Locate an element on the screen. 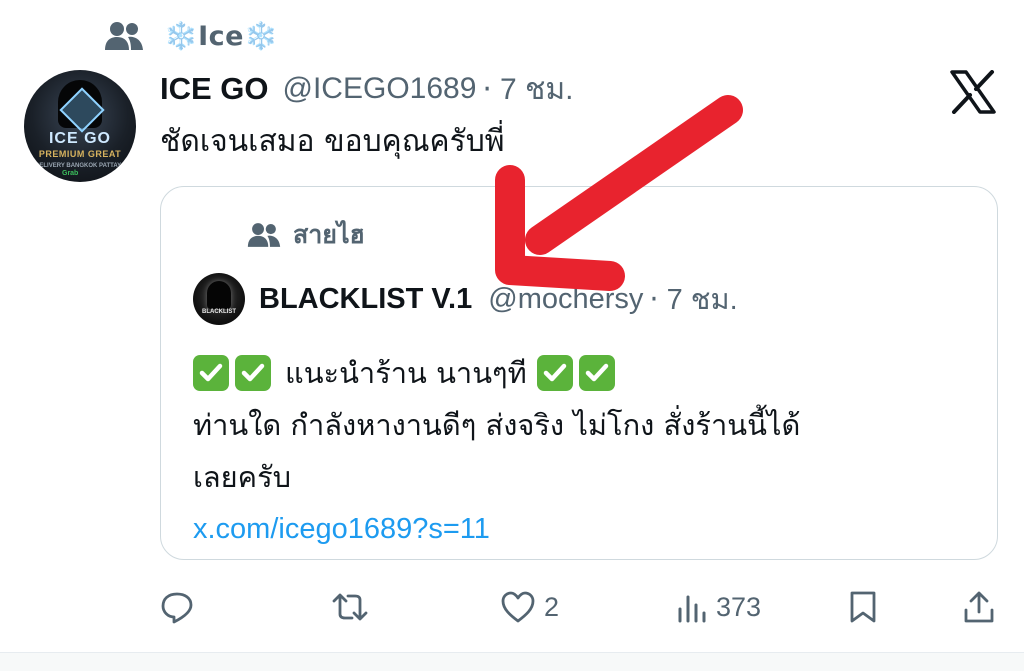  like-count: 2 is located at coordinates (552, 606).